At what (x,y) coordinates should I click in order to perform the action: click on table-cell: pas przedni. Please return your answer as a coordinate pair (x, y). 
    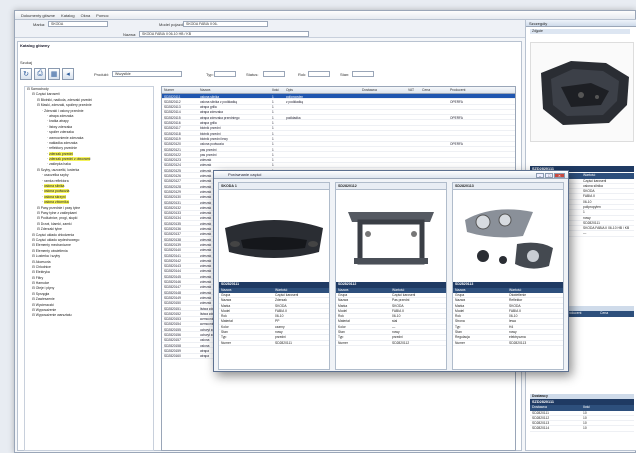
    Looking at the image, I should click on (208, 154).